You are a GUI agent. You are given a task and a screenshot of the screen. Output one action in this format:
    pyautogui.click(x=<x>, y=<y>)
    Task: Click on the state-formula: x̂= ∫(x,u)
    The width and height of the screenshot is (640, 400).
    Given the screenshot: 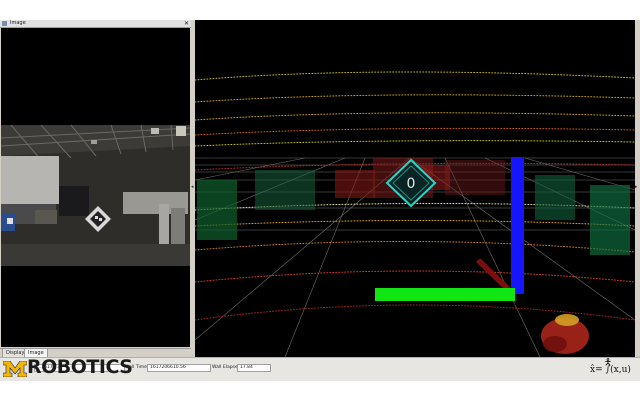 What is the action you would take?
    pyautogui.click(x=610, y=370)
    